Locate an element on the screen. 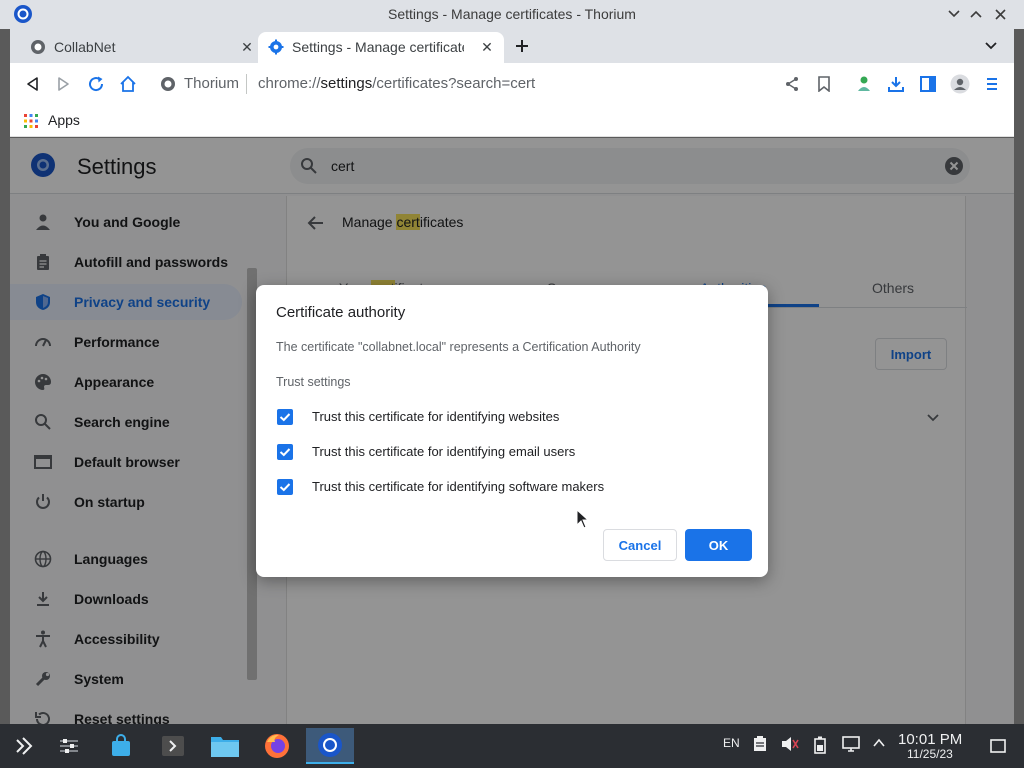 This screenshot has height=768, width=1024. cancel-button: Cancel is located at coordinates (640, 545).